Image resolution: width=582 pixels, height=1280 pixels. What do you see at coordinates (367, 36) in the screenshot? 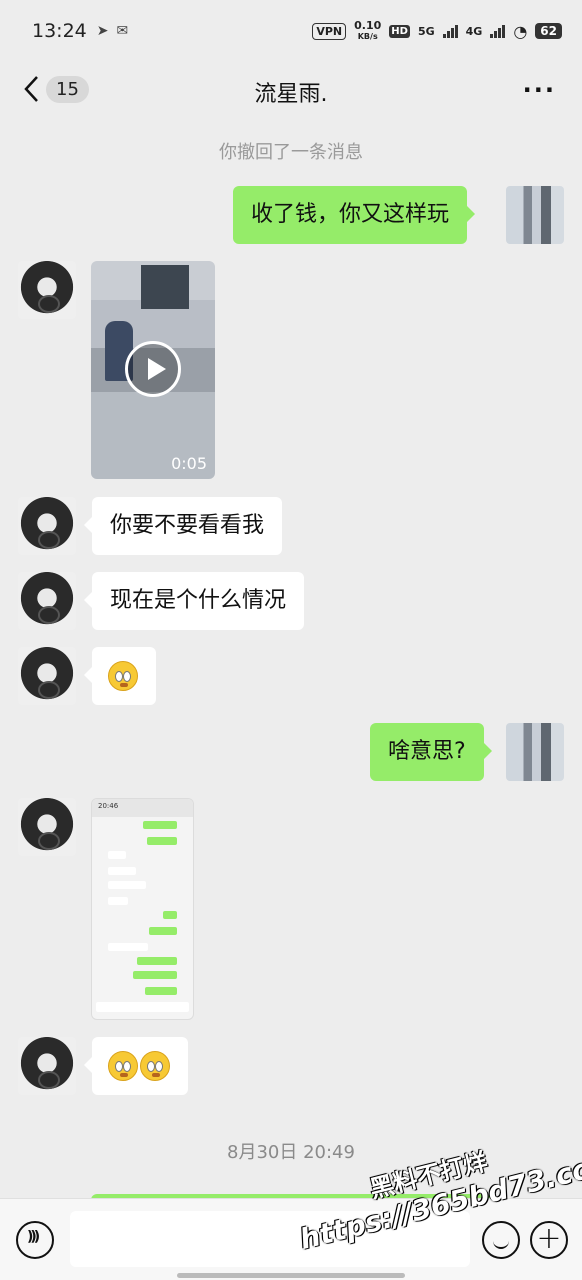
I see `net-speed-unit: KB/s` at bounding box center [367, 36].